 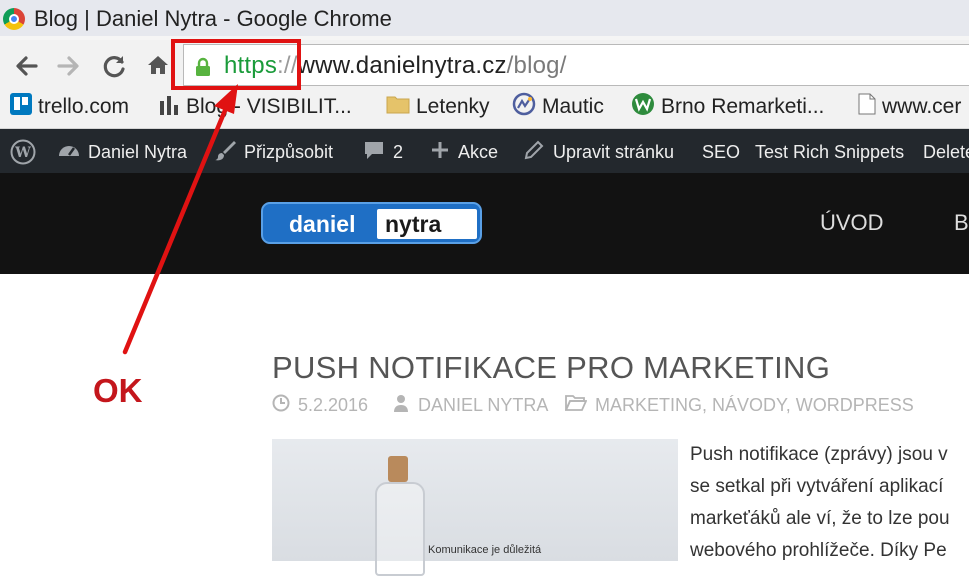 What do you see at coordinates (180, 219) in the screenshot?
I see `annotation-arrow` at bounding box center [180, 219].